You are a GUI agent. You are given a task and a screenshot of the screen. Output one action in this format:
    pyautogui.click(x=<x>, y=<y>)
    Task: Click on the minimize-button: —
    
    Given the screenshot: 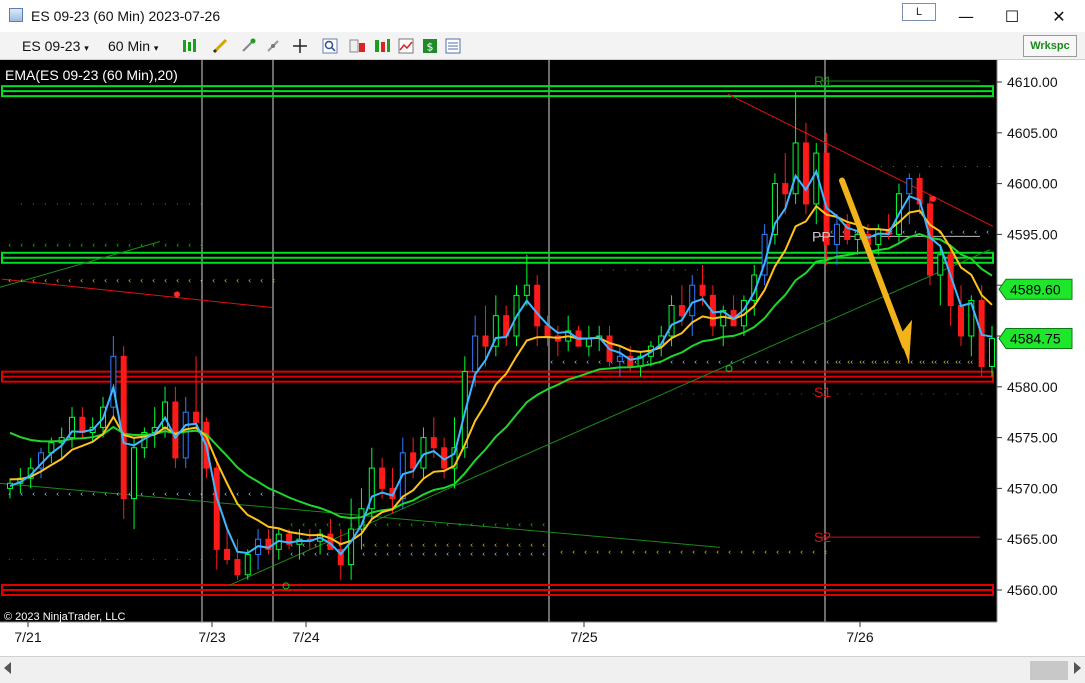 What is the action you would take?
    pyautogui.click(x=966, y=16)
    